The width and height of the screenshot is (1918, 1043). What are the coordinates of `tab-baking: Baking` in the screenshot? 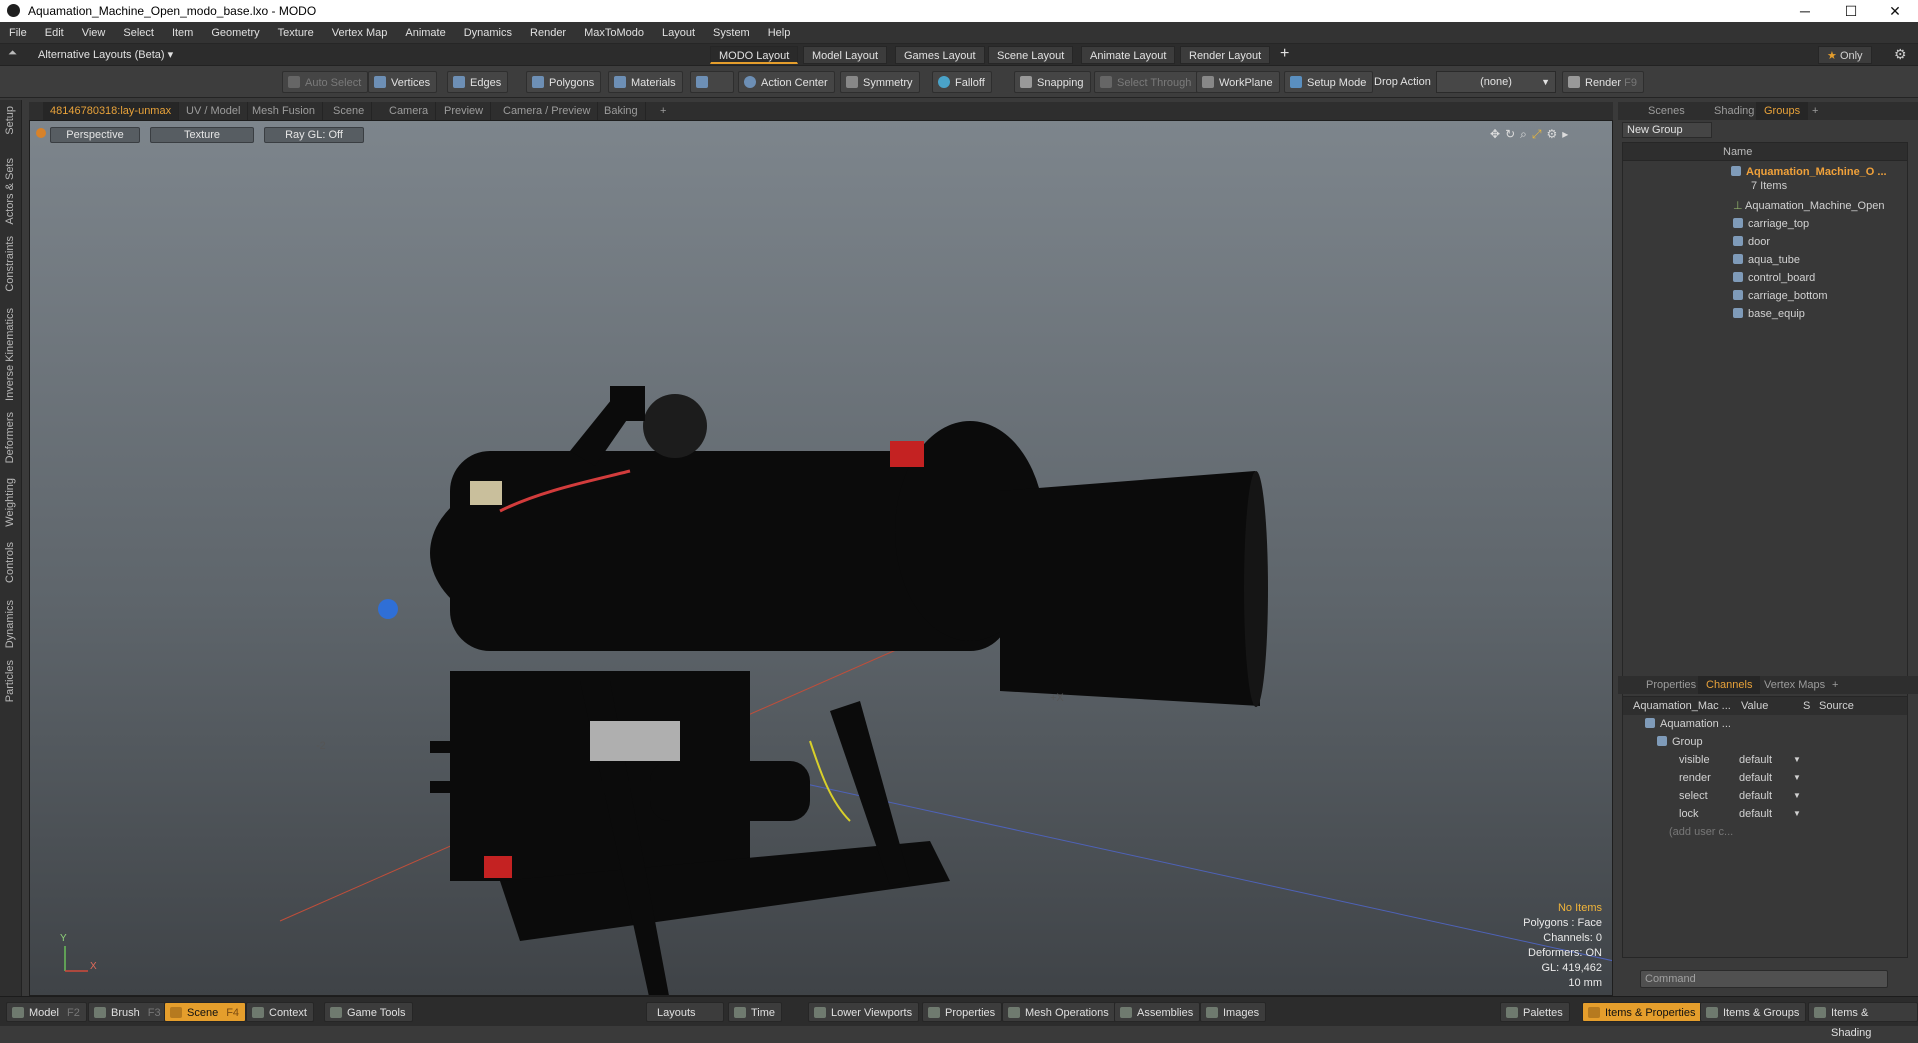 It's located at (621, 111).